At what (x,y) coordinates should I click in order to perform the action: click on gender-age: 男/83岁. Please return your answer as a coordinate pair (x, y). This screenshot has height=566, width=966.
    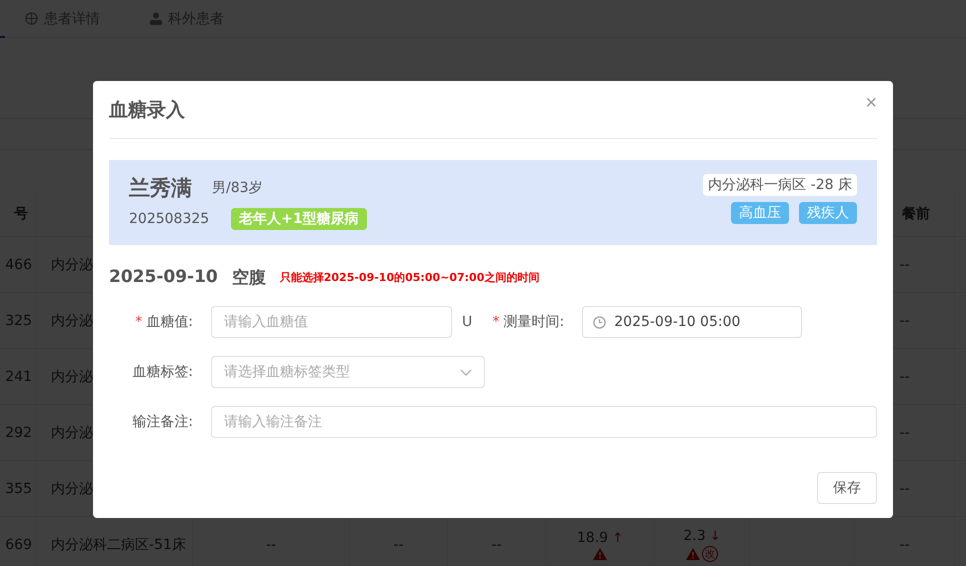
    Looking at the image, I should click on (237, 188).